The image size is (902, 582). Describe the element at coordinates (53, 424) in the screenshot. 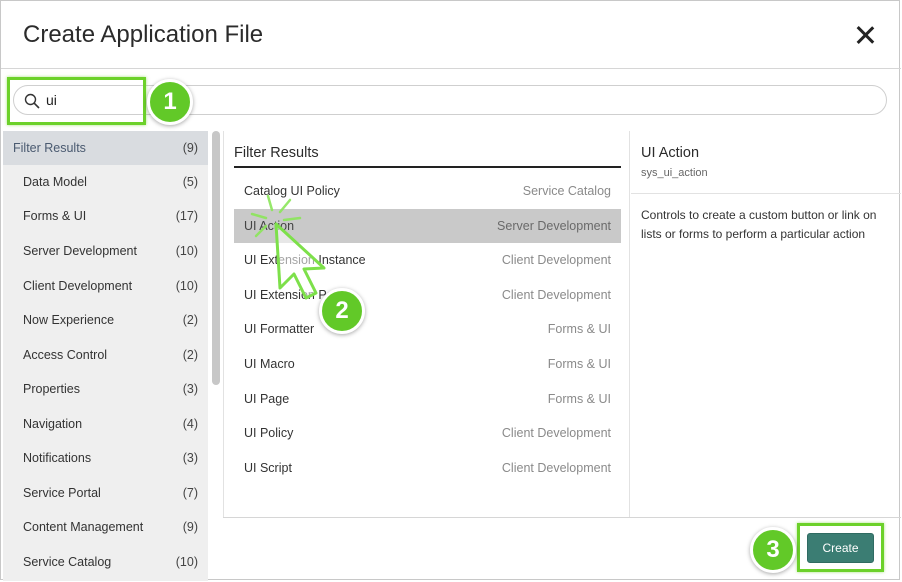

I see `sidebar-item-label: Navigation` at that location.